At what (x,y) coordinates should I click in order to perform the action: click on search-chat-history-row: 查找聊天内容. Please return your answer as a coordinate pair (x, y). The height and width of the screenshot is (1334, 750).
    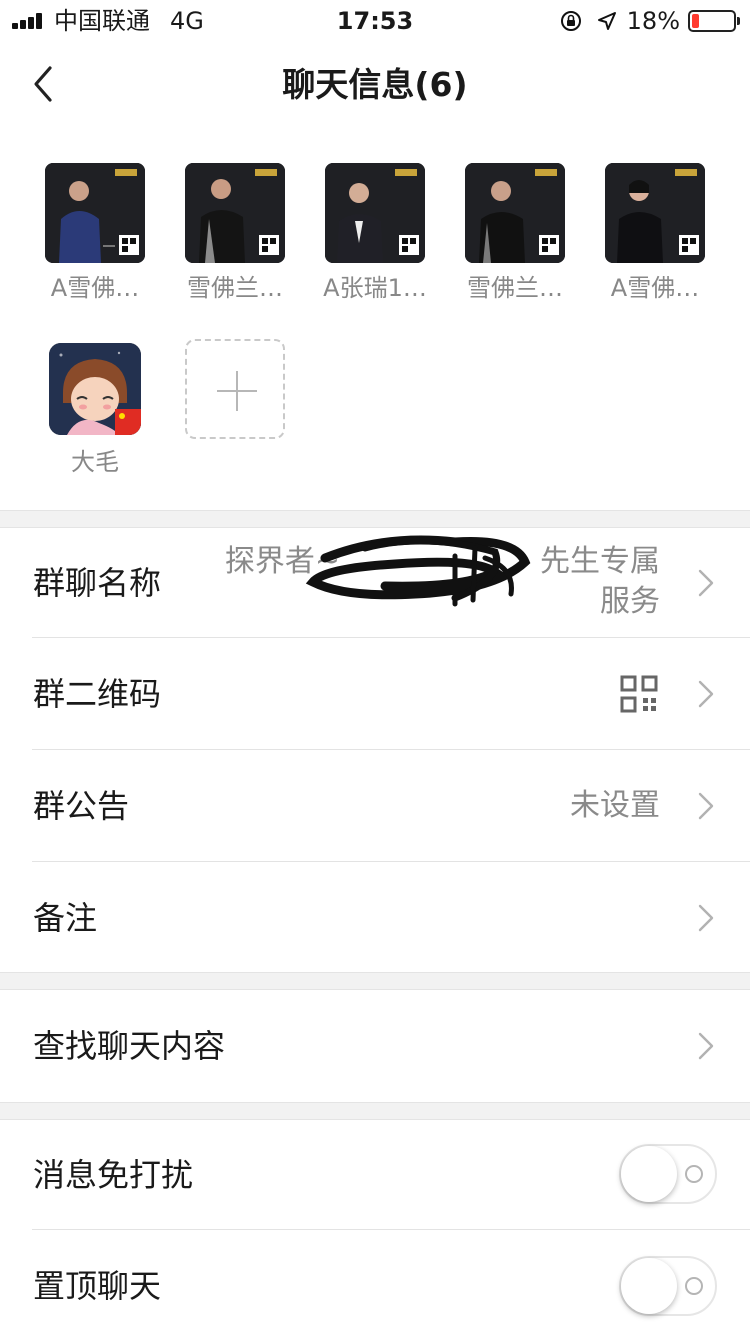
    Looking at the image, I should click on (375, 1046).